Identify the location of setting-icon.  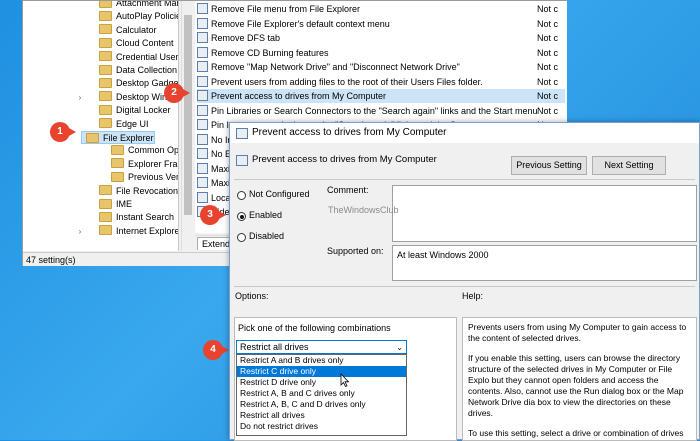
(242, 160).